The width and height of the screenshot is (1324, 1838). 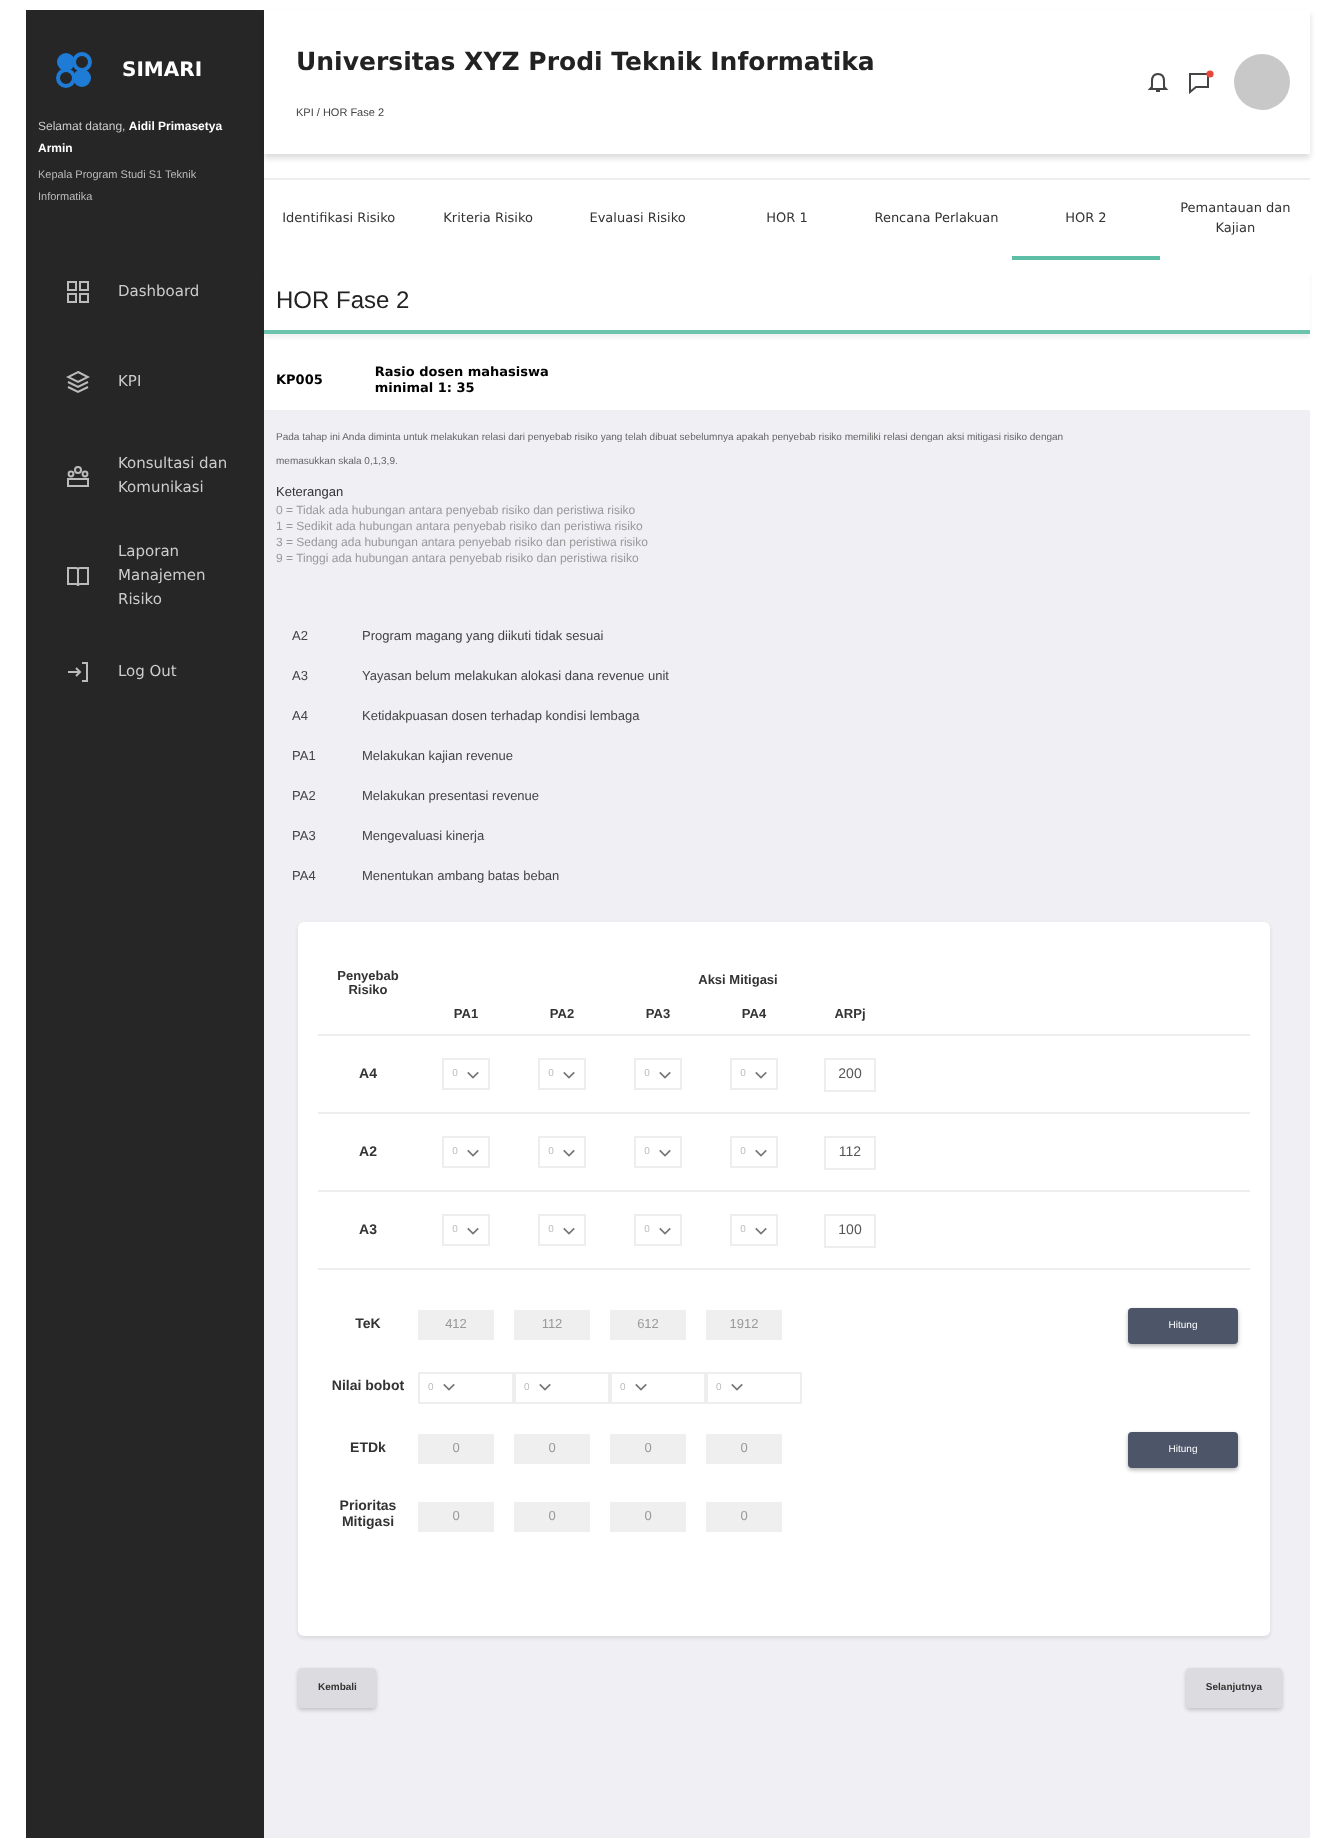 I want to click on layers-icon, so click(x=78, y=381).